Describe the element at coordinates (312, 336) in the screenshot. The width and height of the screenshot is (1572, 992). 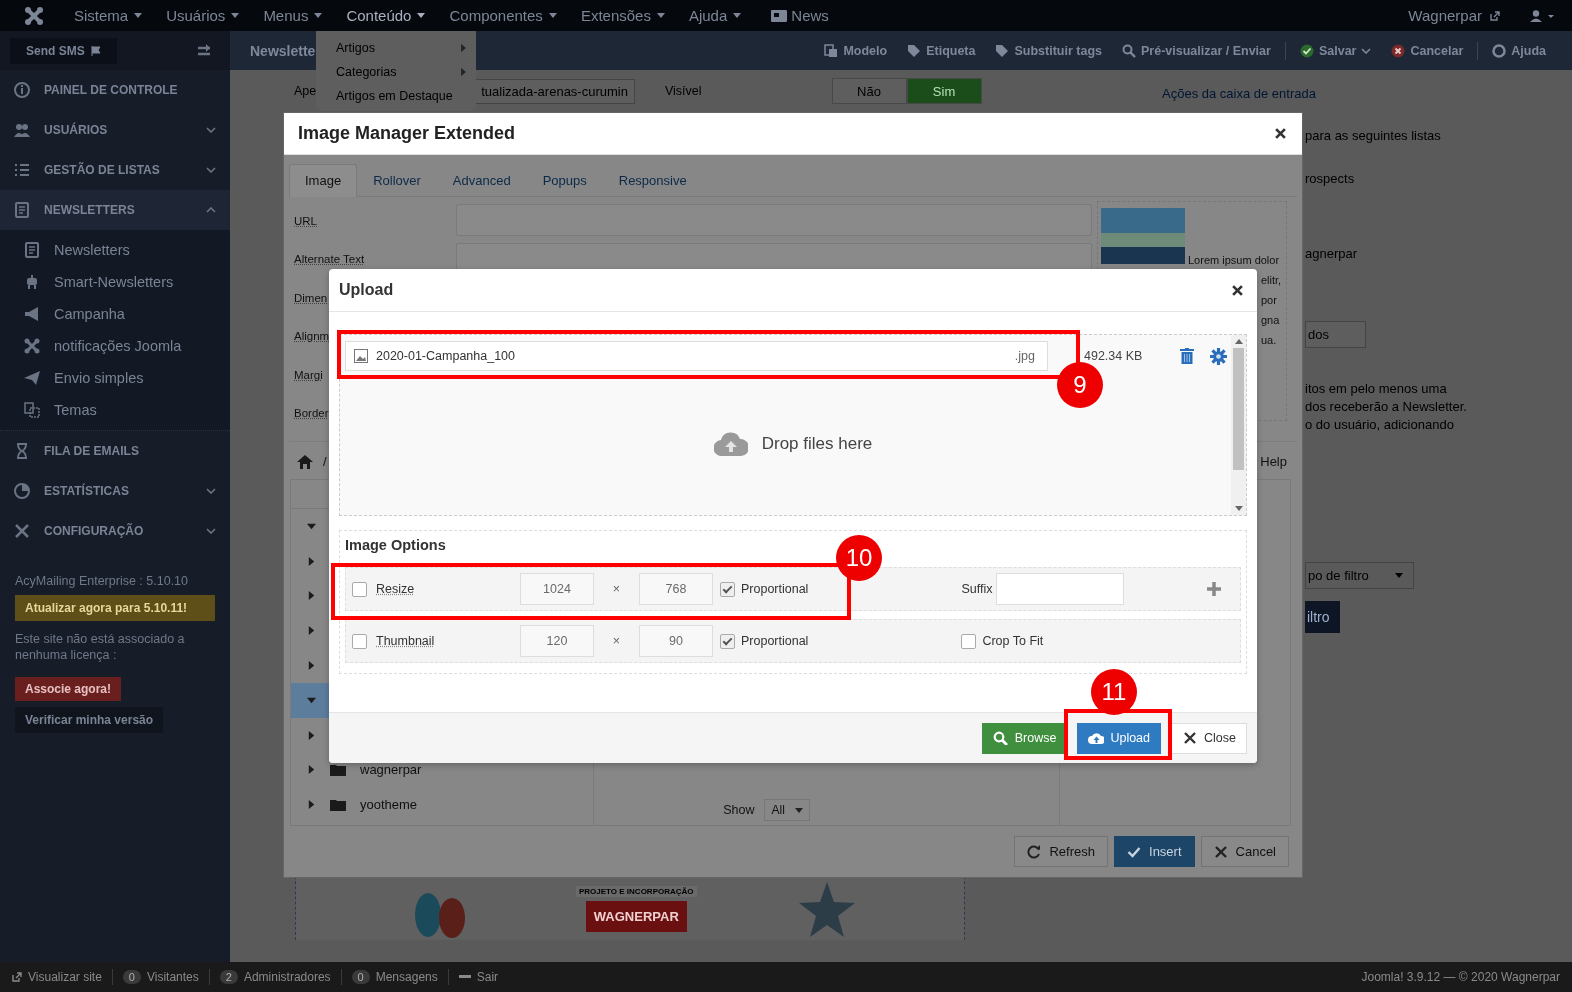
I see `field-label: Alignm` at that location.